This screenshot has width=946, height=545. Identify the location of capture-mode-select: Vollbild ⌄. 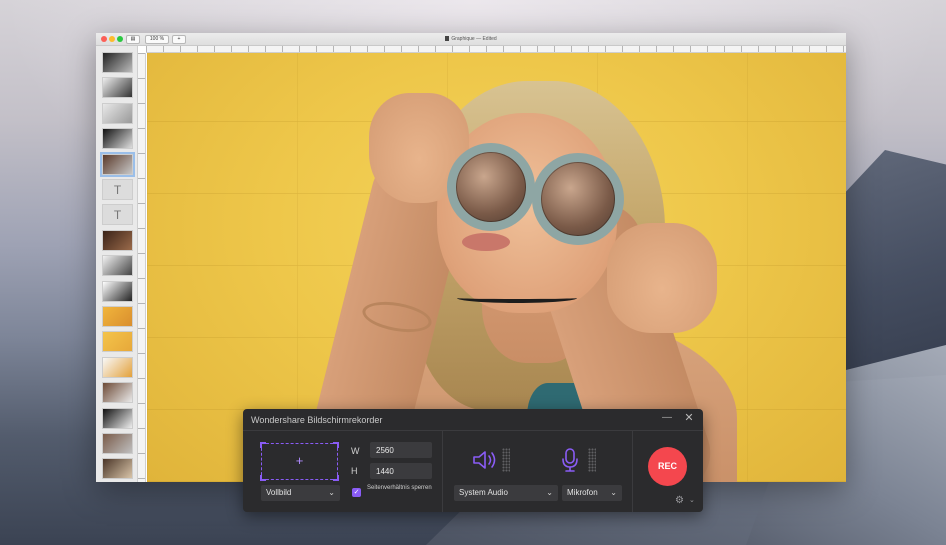
(300, 493).